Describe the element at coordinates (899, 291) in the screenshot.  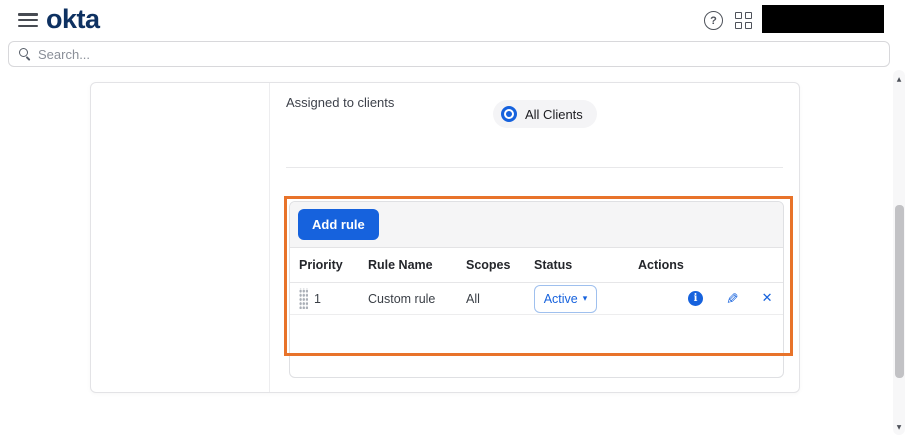
I see `scrollbar-thumb` at that location.